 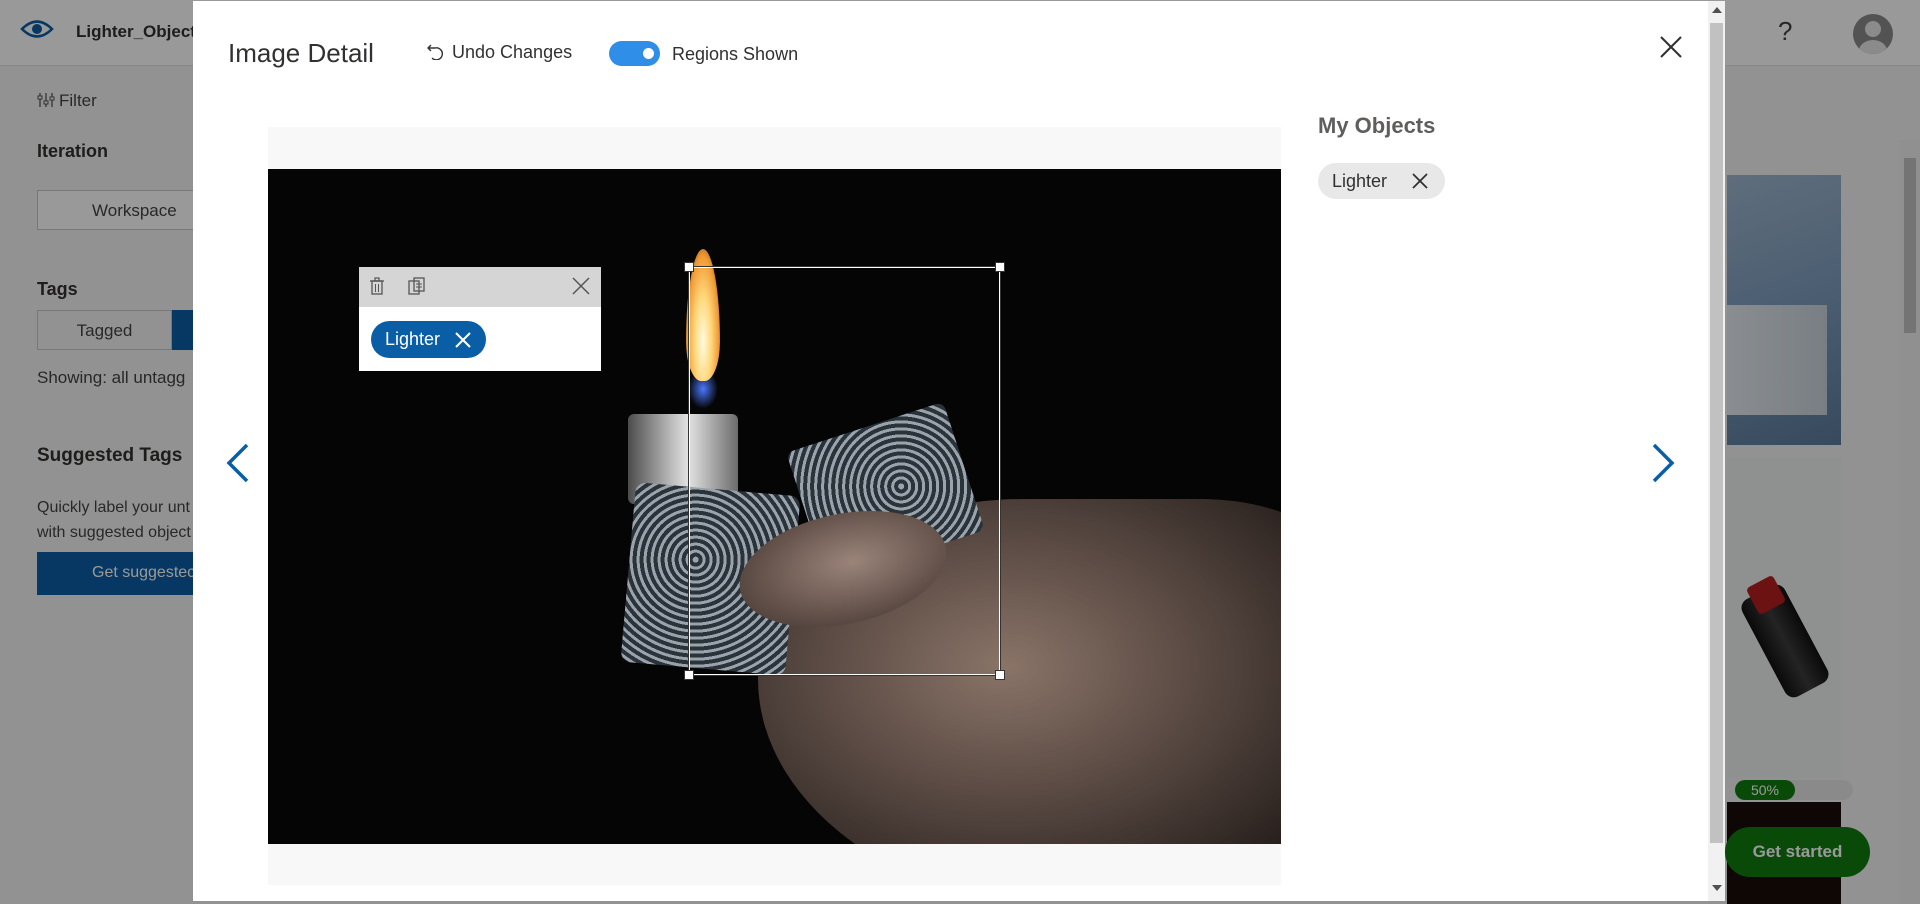 What do you see at coordinates (301, 53) in the screenshot?
I see `dialog-title: Image Detail` at bounding box center [301, 53].